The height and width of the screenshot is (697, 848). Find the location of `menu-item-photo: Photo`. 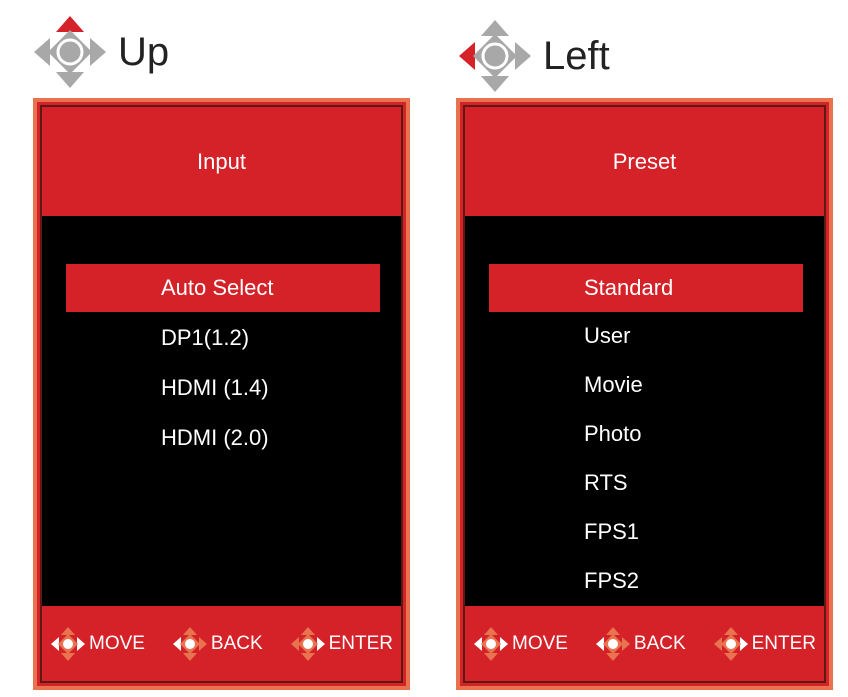

menu-item-photo: Photo is located at coordinates (646, 434).